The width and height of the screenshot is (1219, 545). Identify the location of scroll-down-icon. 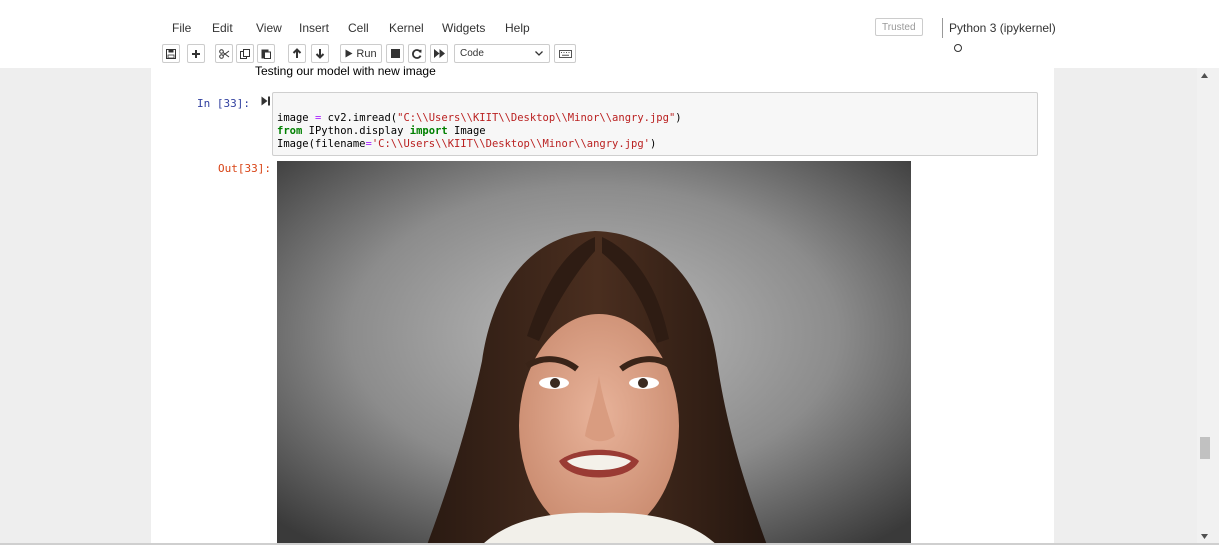
(1204, 536).